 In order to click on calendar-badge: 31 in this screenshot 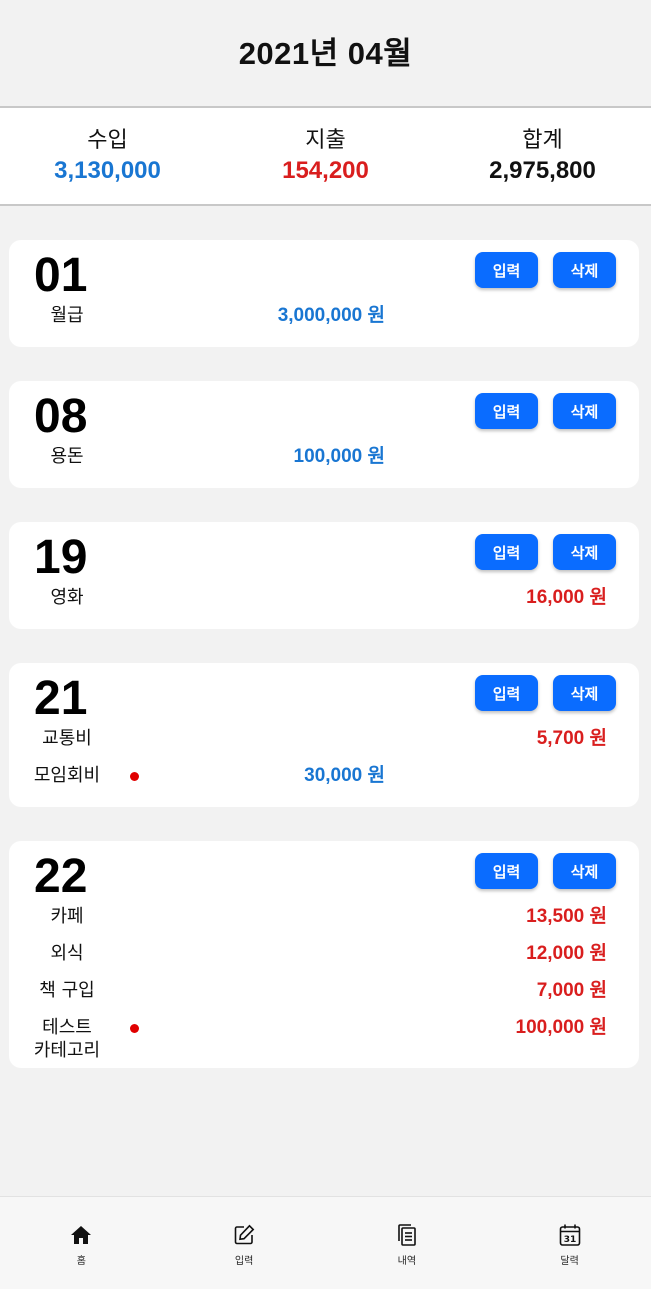, I will do `click(569, 1240)`.